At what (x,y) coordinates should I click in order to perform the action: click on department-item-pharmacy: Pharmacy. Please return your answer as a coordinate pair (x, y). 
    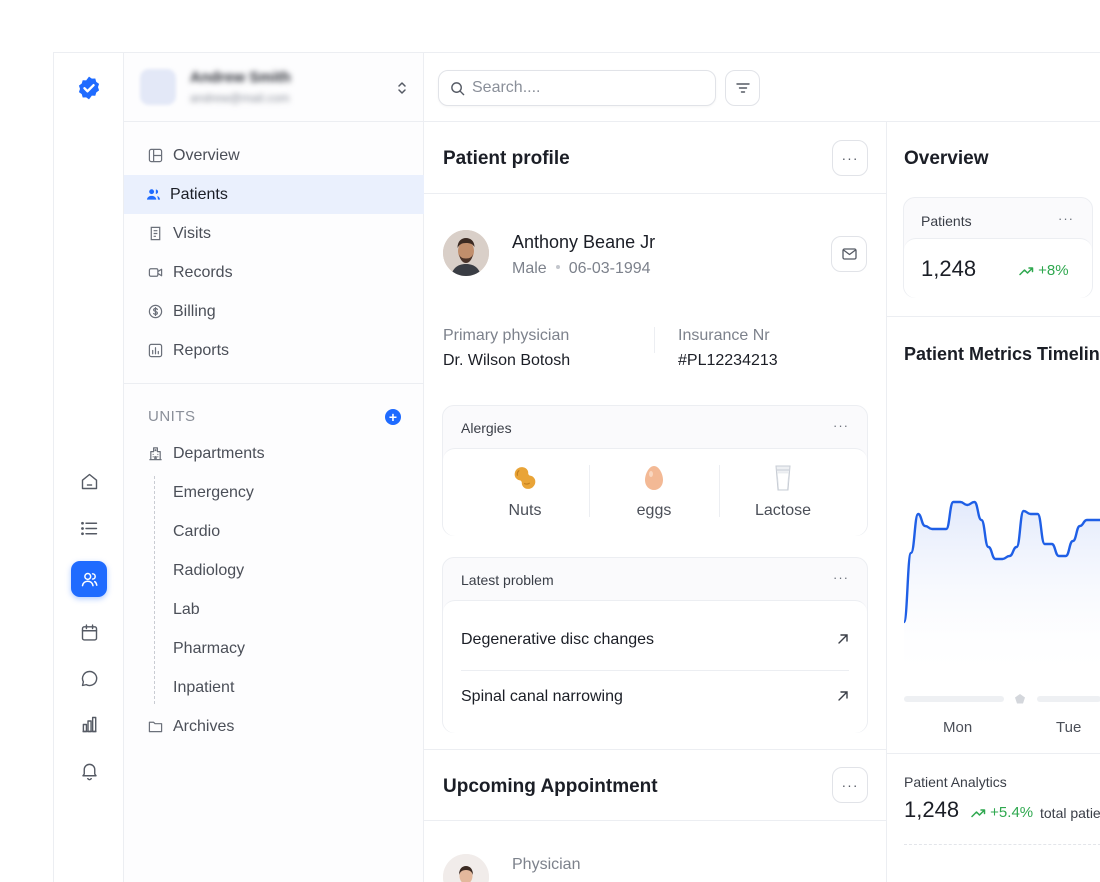
    Looking at the image, I should click on (209, 649).